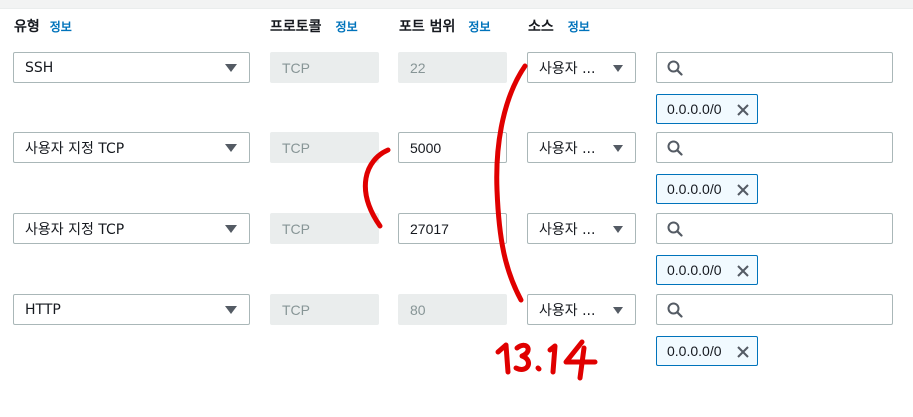 Image resolution: width=913 pixels, height=417 pixels. What do you see at coordinates (479, 26) in the screenshot?
I see `port-range-info-link: 정보` at bounding box center [479, 26].